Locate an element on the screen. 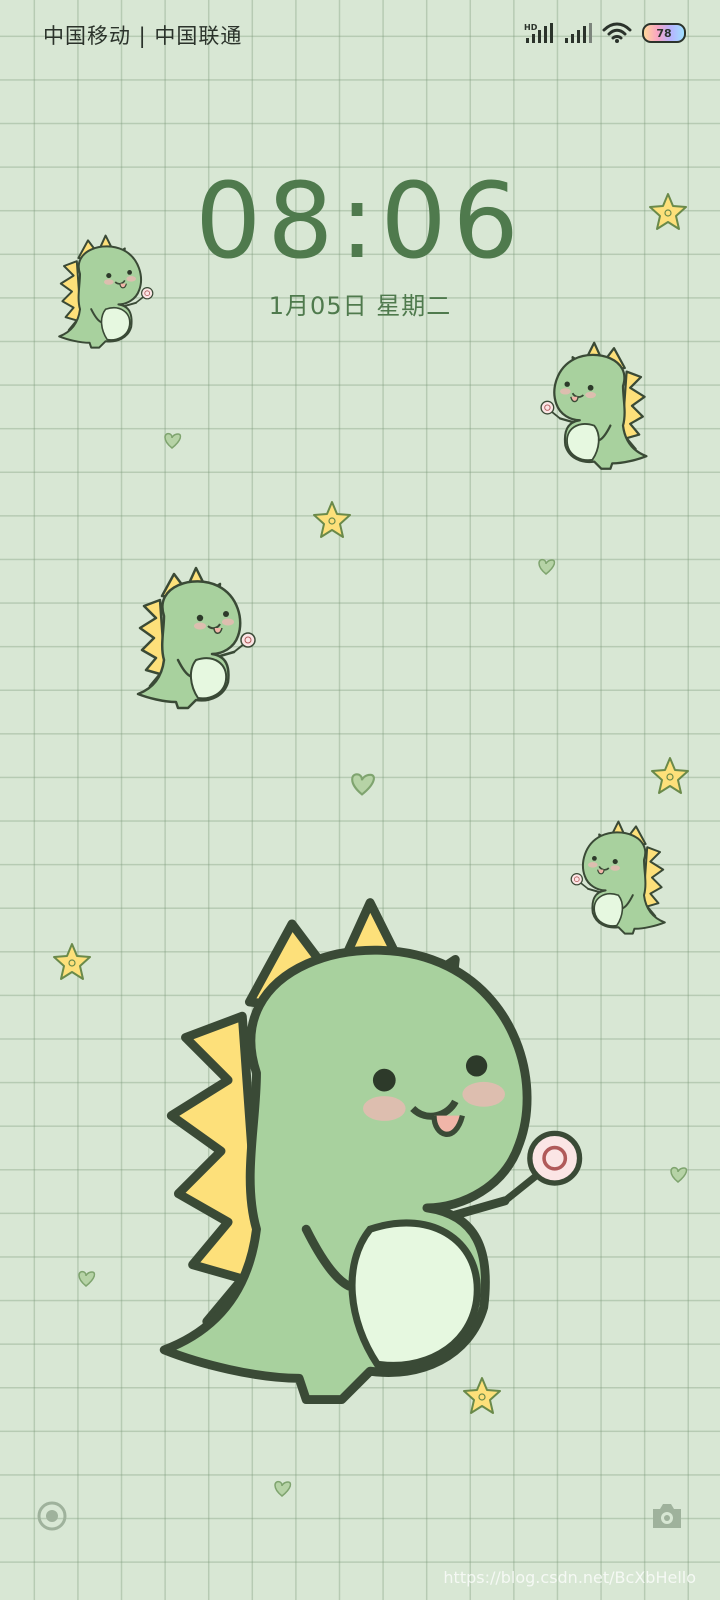 Image resolution: width=720 pixels, height=1600 pixels. lockscreen-shortcut-left is located at coordinates (52, 1516).